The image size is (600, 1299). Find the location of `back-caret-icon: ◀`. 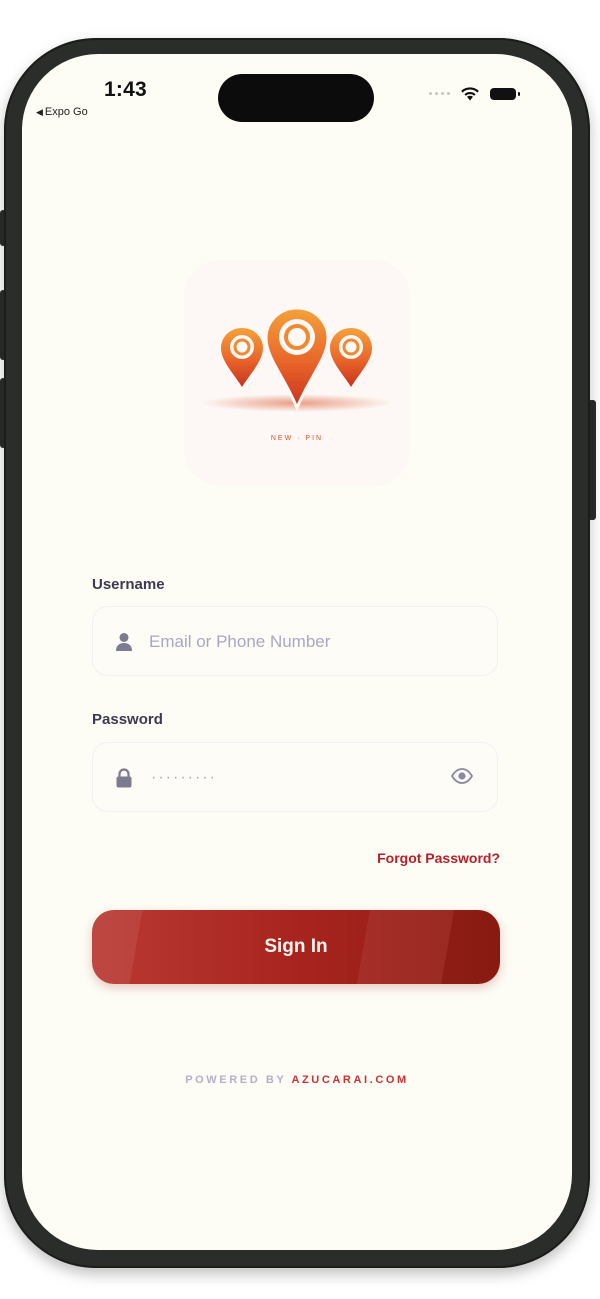

back-caret-icon: ◀ is located at coordinates (39, 111).